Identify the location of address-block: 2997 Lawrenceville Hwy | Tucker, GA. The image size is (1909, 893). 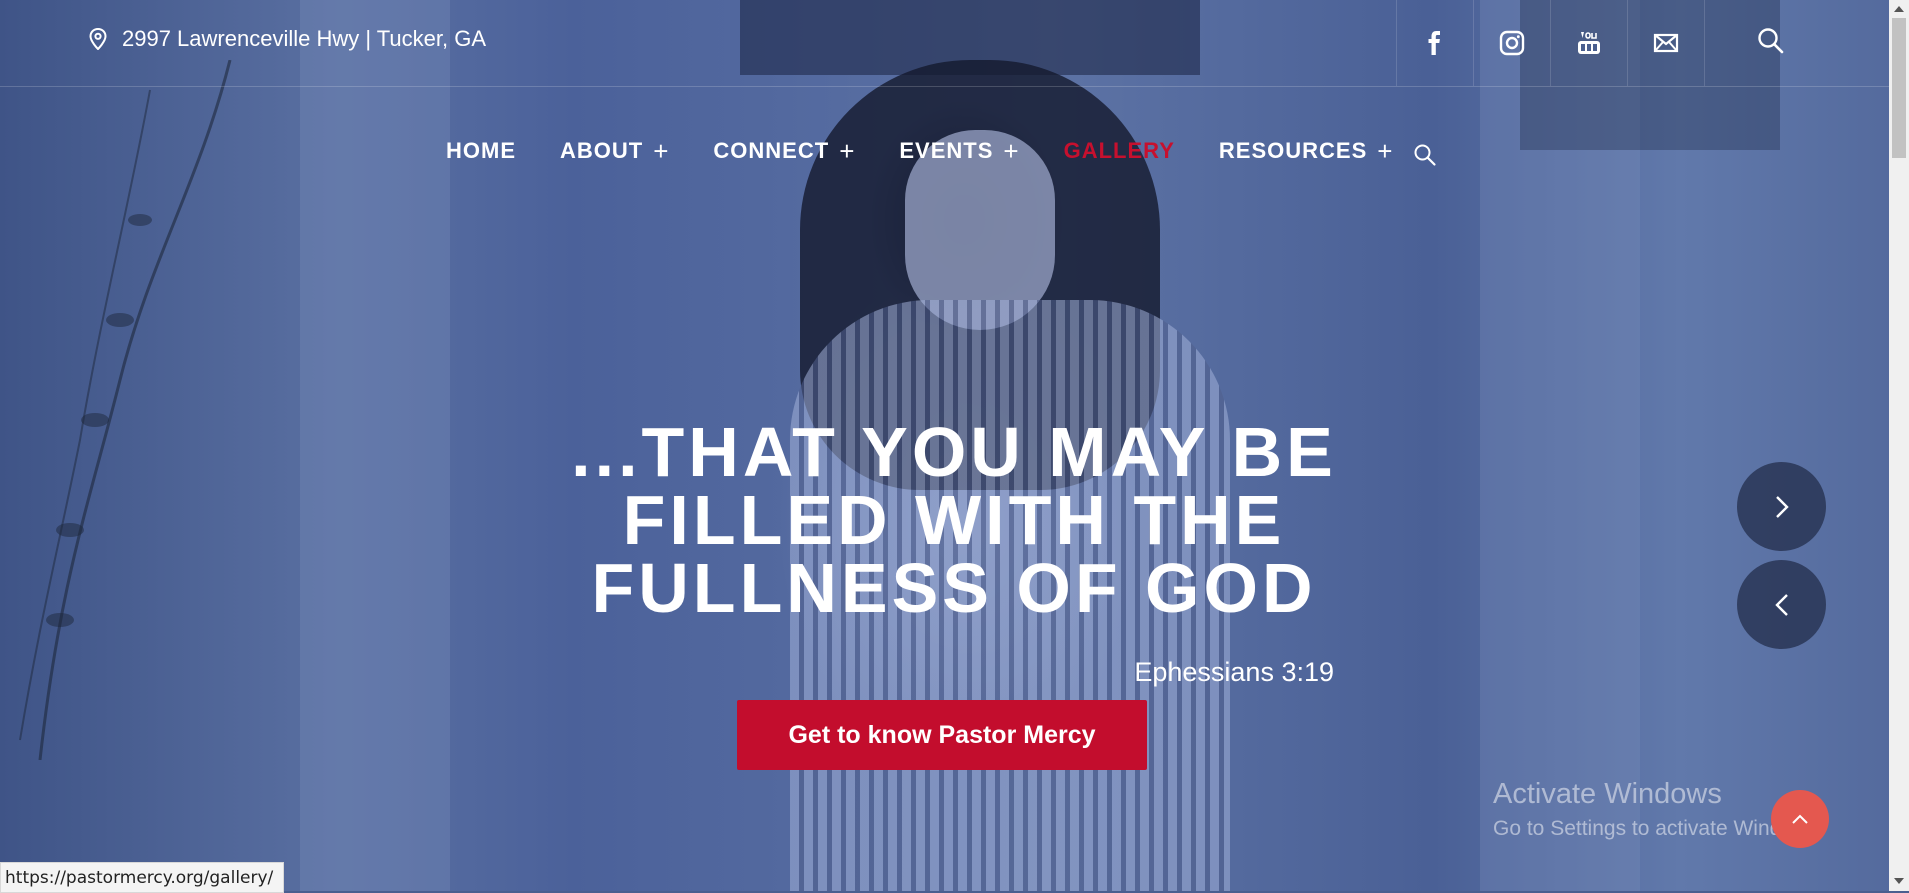
(287, 39).